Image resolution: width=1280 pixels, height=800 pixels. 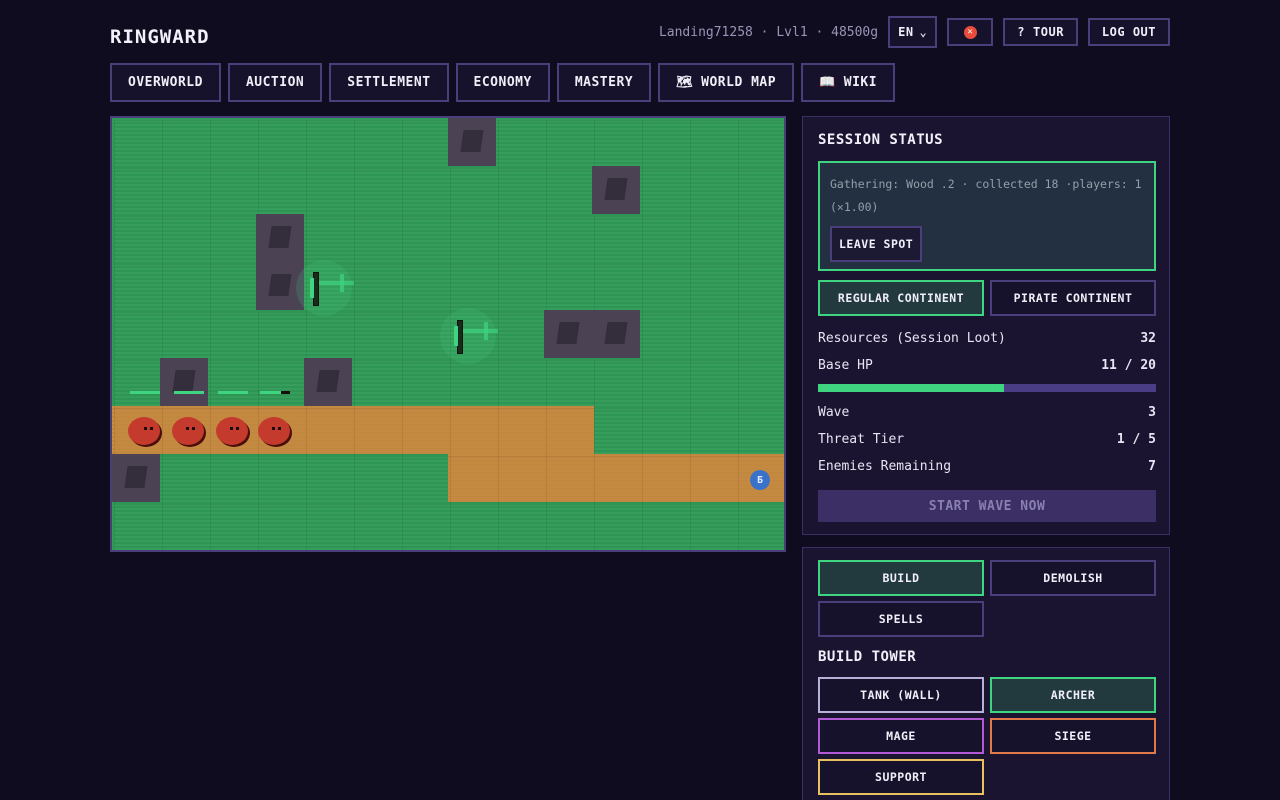 What do you see at coordinates (1148, 338) in the screenshot?
I see `resources-value: 32` at bounding box center [1148, 338].